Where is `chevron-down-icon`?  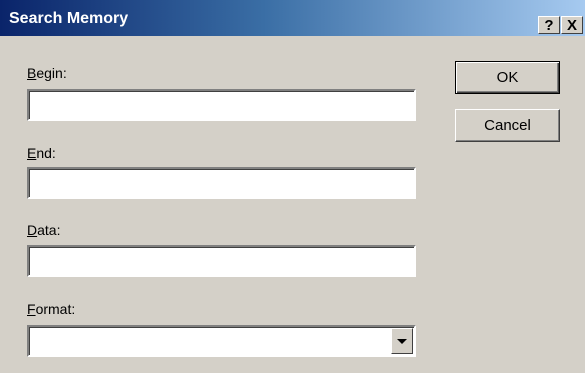 chevron-down-icon is located at coordinates (402, 341).